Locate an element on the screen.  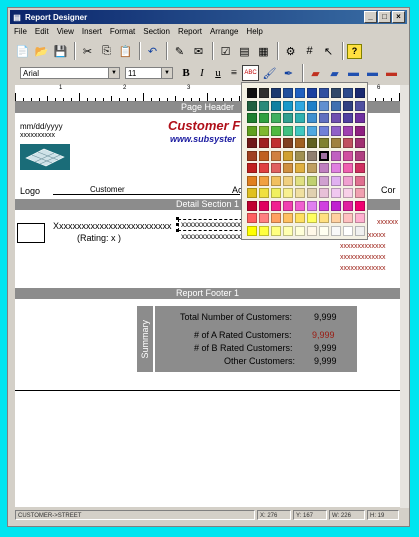
menu-insert: Insert is located at coordinates (92, 31).